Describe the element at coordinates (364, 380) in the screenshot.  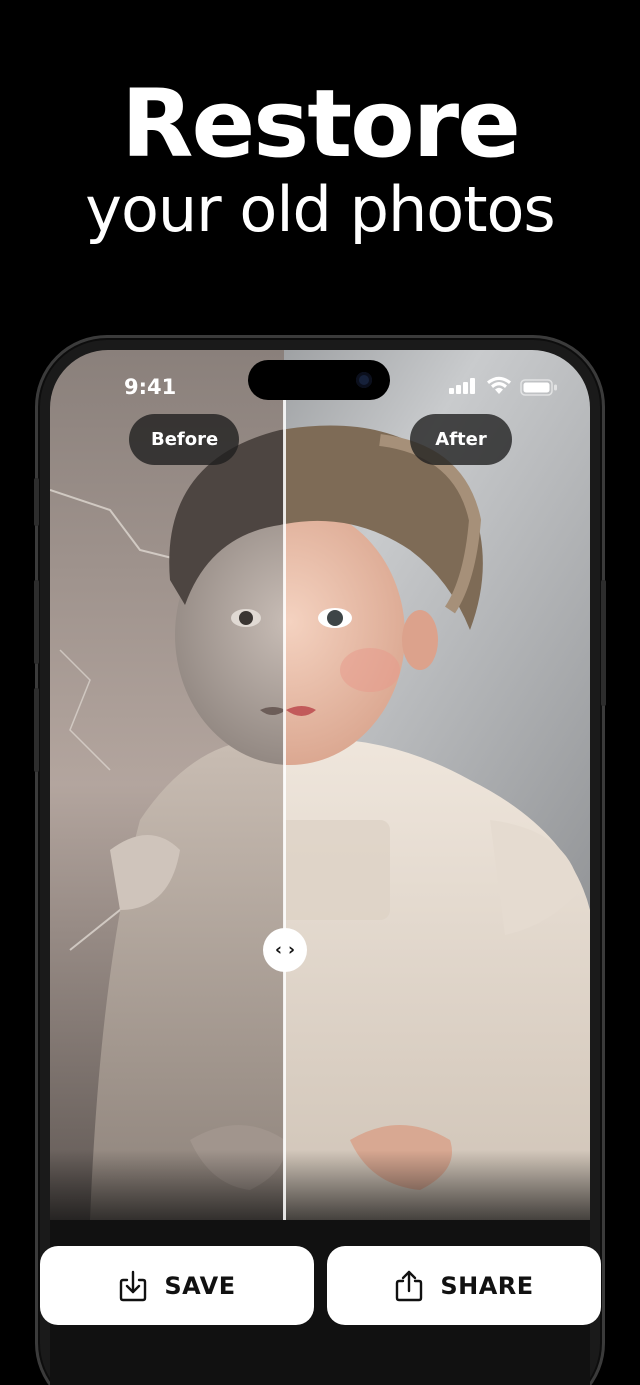
I see `front-camera-icon` at that location.